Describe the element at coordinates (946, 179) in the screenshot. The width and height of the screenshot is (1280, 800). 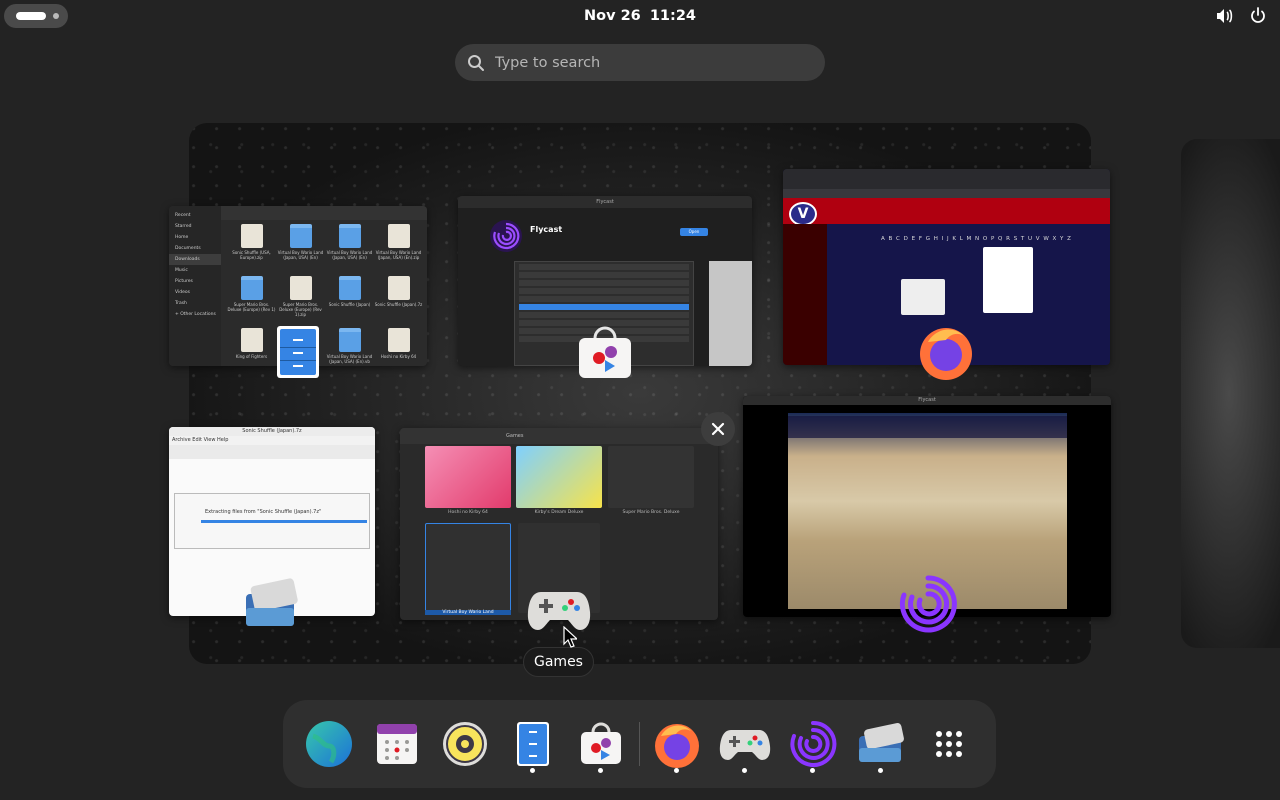
I see `firefox-tab-bar` at that location.